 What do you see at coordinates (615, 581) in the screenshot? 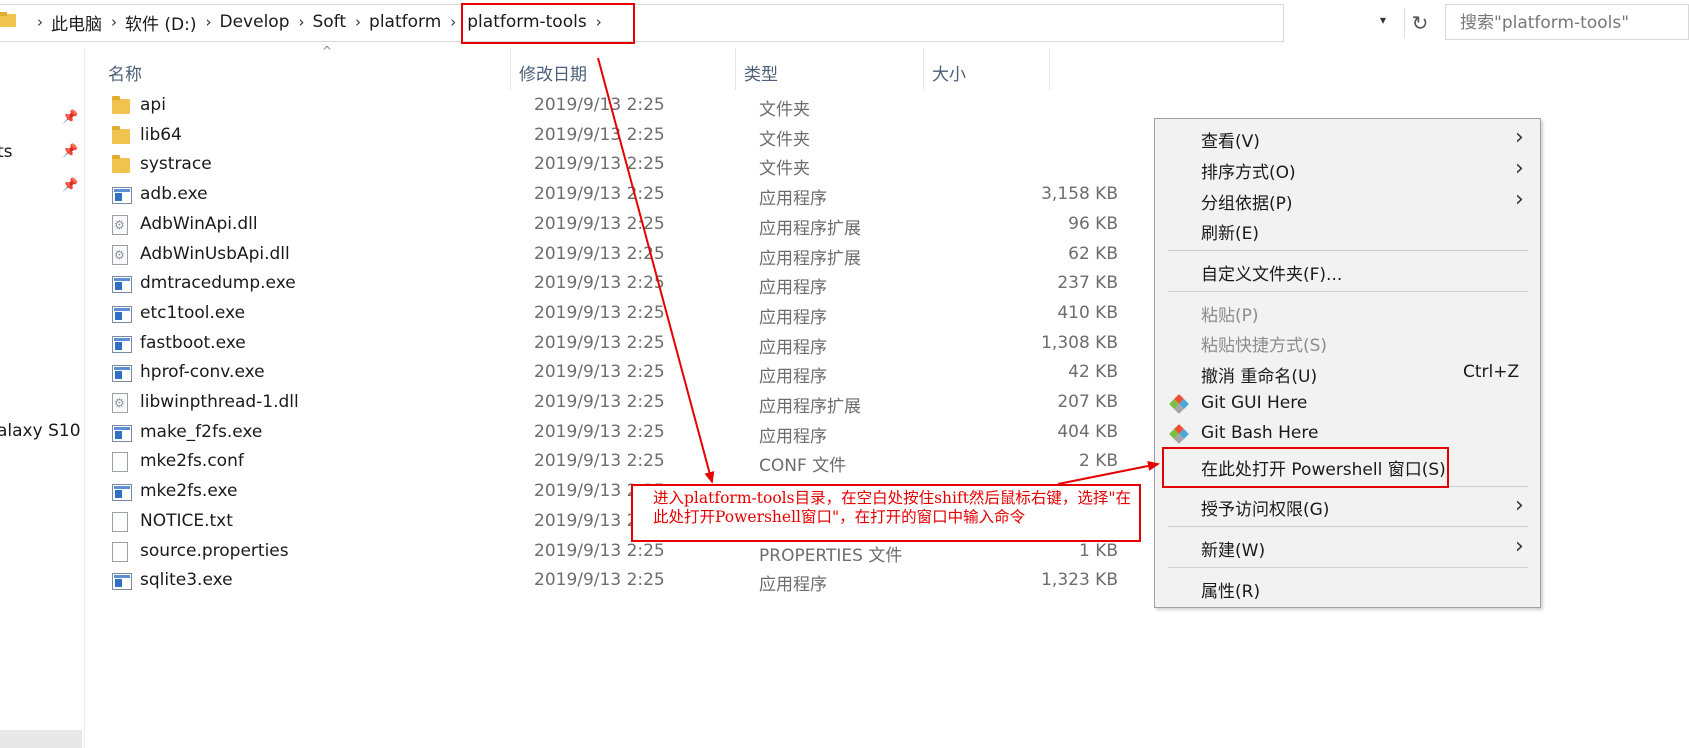
I see `file-row: sqlite3.exe 2019/9/13 2:25 应用程序 1,323 KB` at bounding box center [615, 581].